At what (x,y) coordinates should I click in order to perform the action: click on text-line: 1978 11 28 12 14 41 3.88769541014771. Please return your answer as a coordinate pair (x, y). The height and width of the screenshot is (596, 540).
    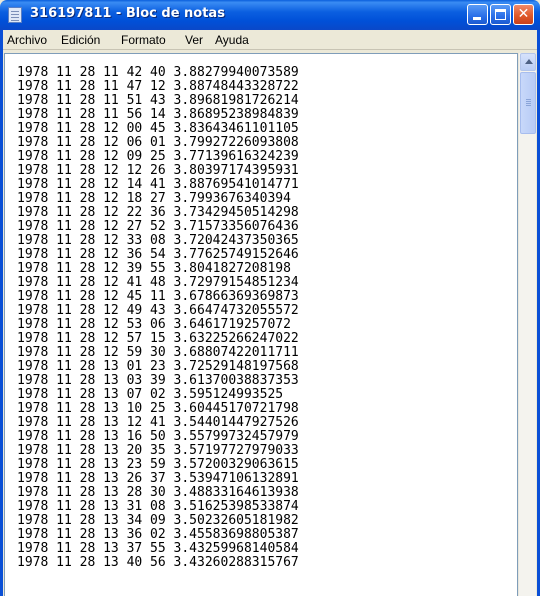
    Looking at the image, I should click on (158, 185).